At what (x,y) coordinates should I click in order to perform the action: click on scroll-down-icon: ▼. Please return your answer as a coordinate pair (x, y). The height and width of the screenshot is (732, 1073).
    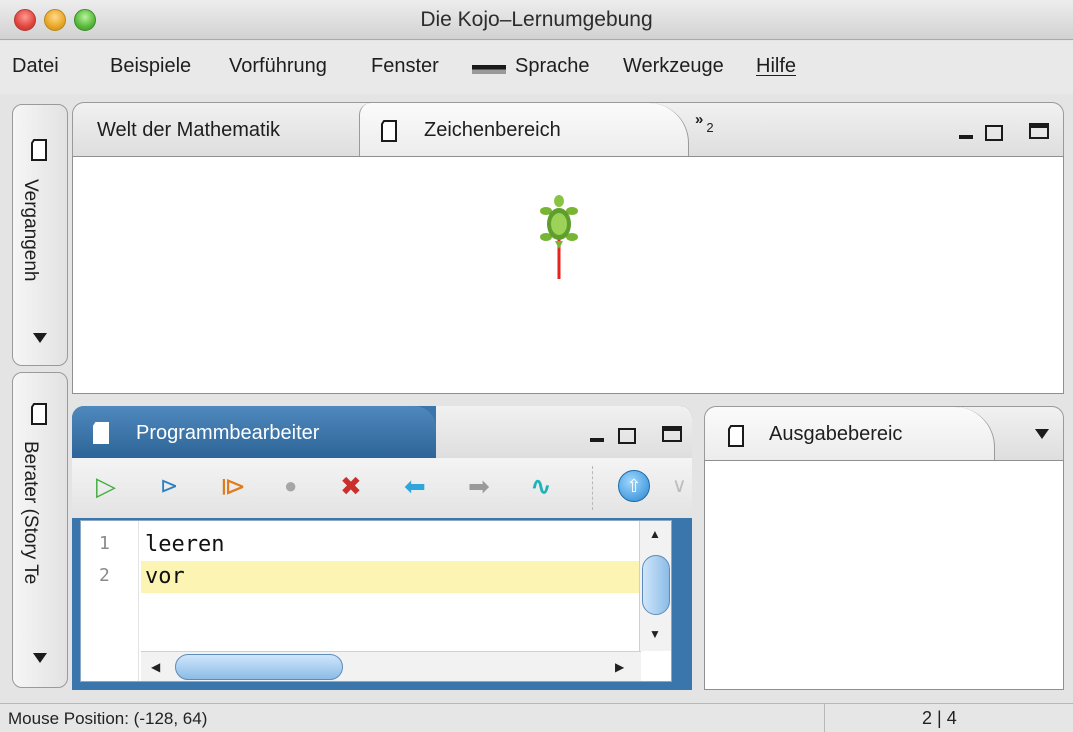
    Looking at the image, I should click on (655, 634).